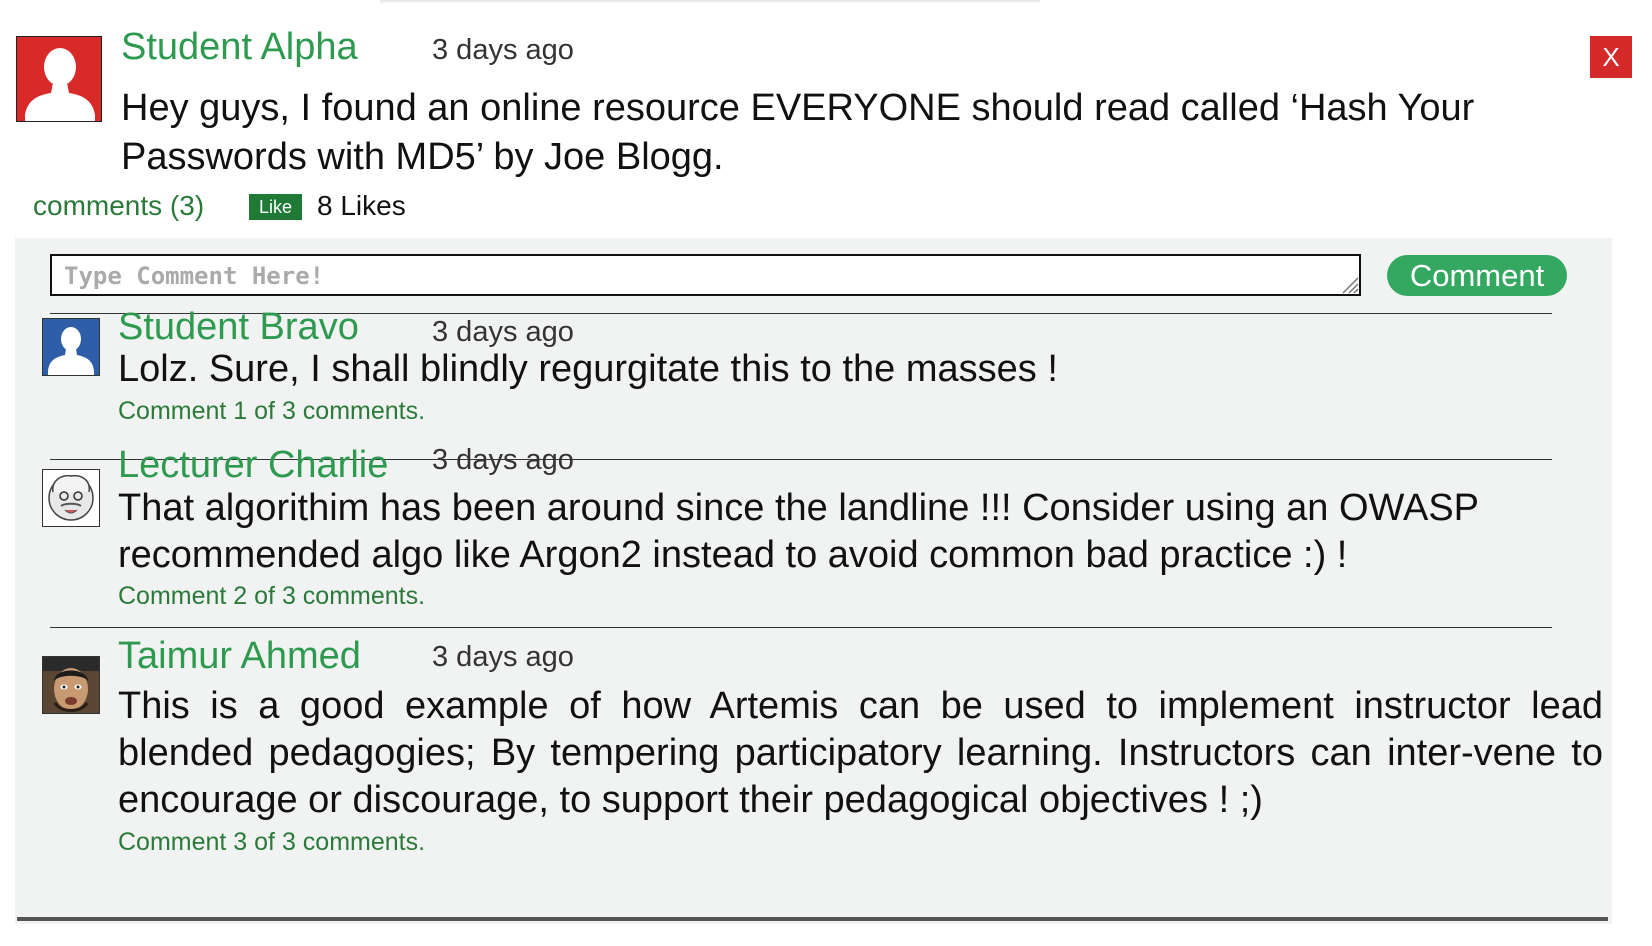 Image resolution: width=1652 pixels, height=946 pixels. I want to click on post-author: Student Alpha, so click(239, 47).